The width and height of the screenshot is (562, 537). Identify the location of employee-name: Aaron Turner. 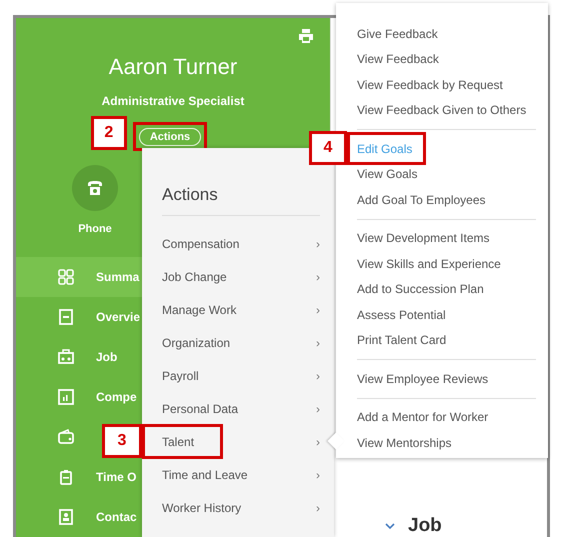
(173, 67).